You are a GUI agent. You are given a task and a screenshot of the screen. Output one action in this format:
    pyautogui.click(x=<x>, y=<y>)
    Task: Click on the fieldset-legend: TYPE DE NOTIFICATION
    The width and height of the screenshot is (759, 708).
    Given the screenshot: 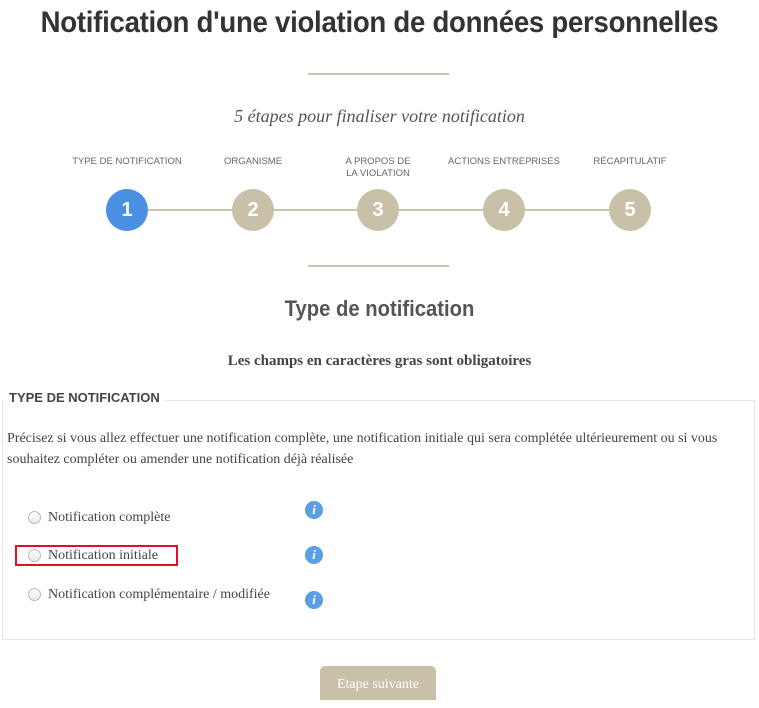 What is the action you would take?
    pyautogui.click(x=84, y=397)
    